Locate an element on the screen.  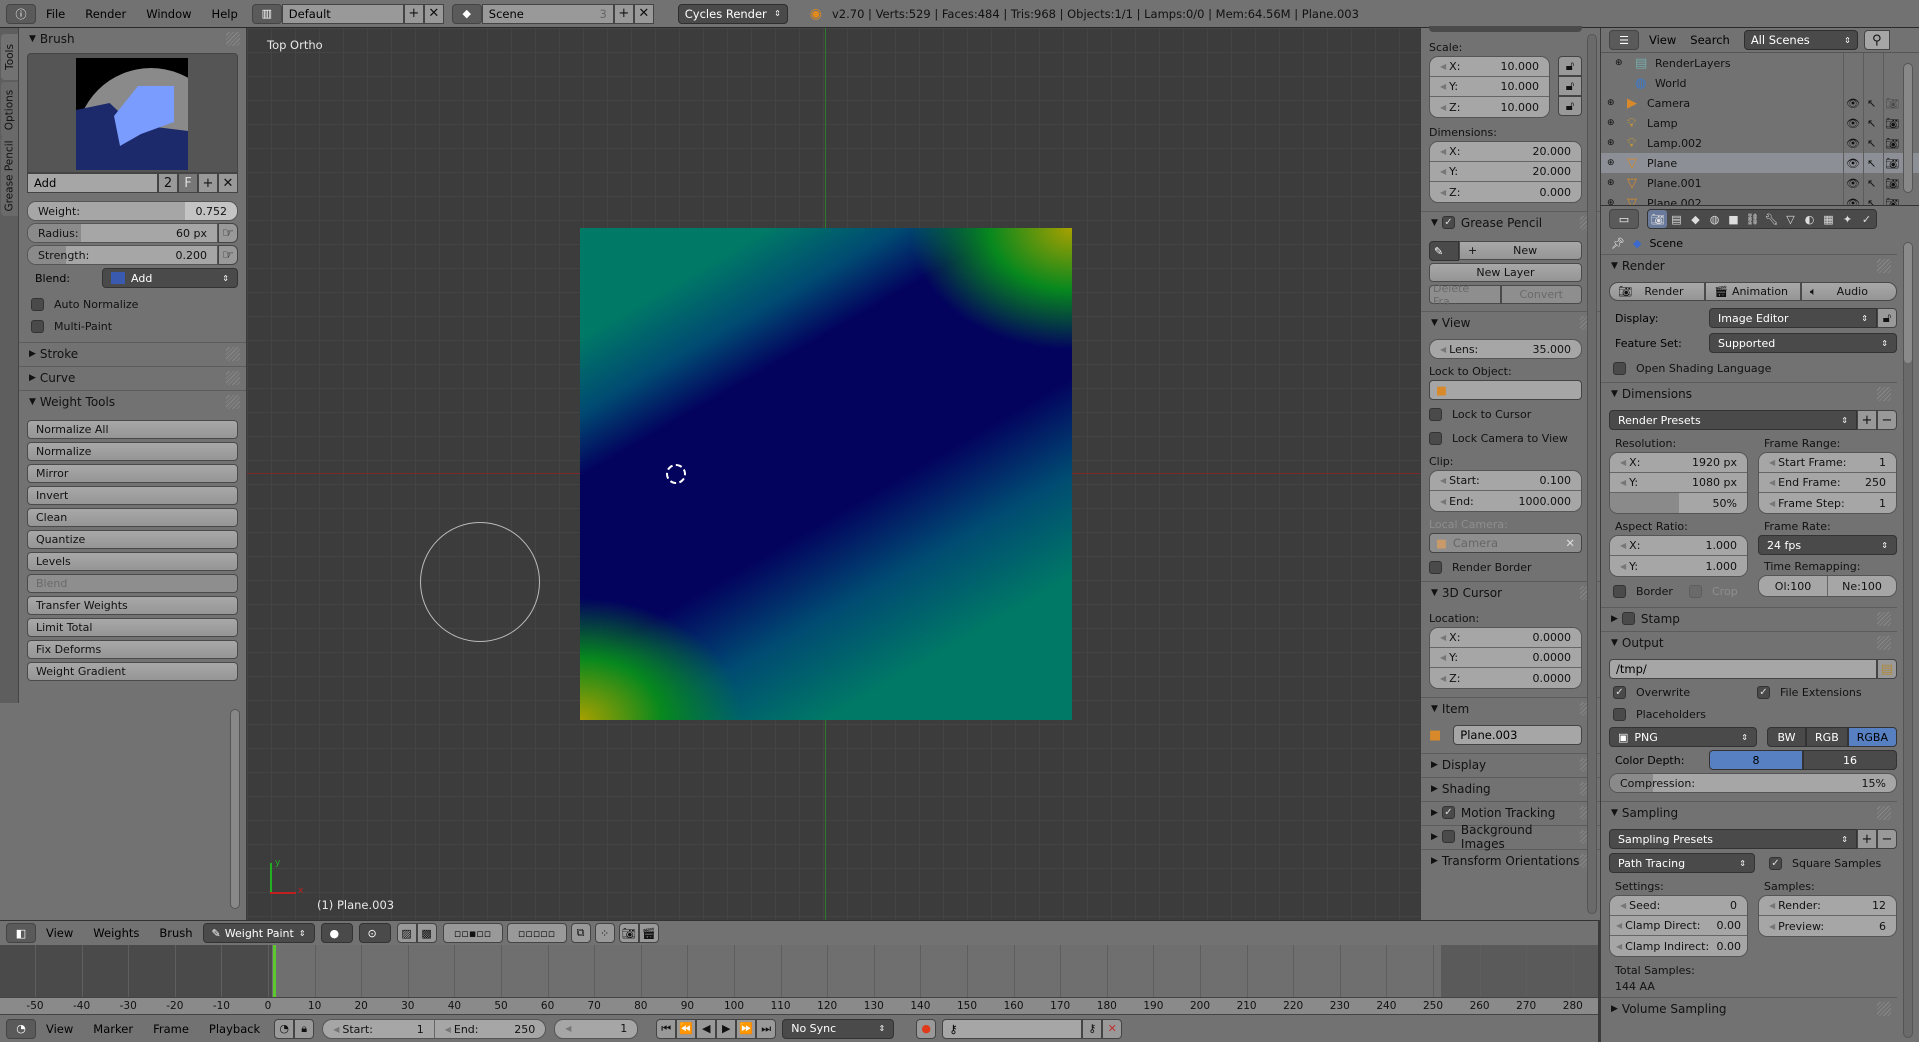
jump-keyframe-forward-icon: ⏩ is located at coordinates (746, 1028).